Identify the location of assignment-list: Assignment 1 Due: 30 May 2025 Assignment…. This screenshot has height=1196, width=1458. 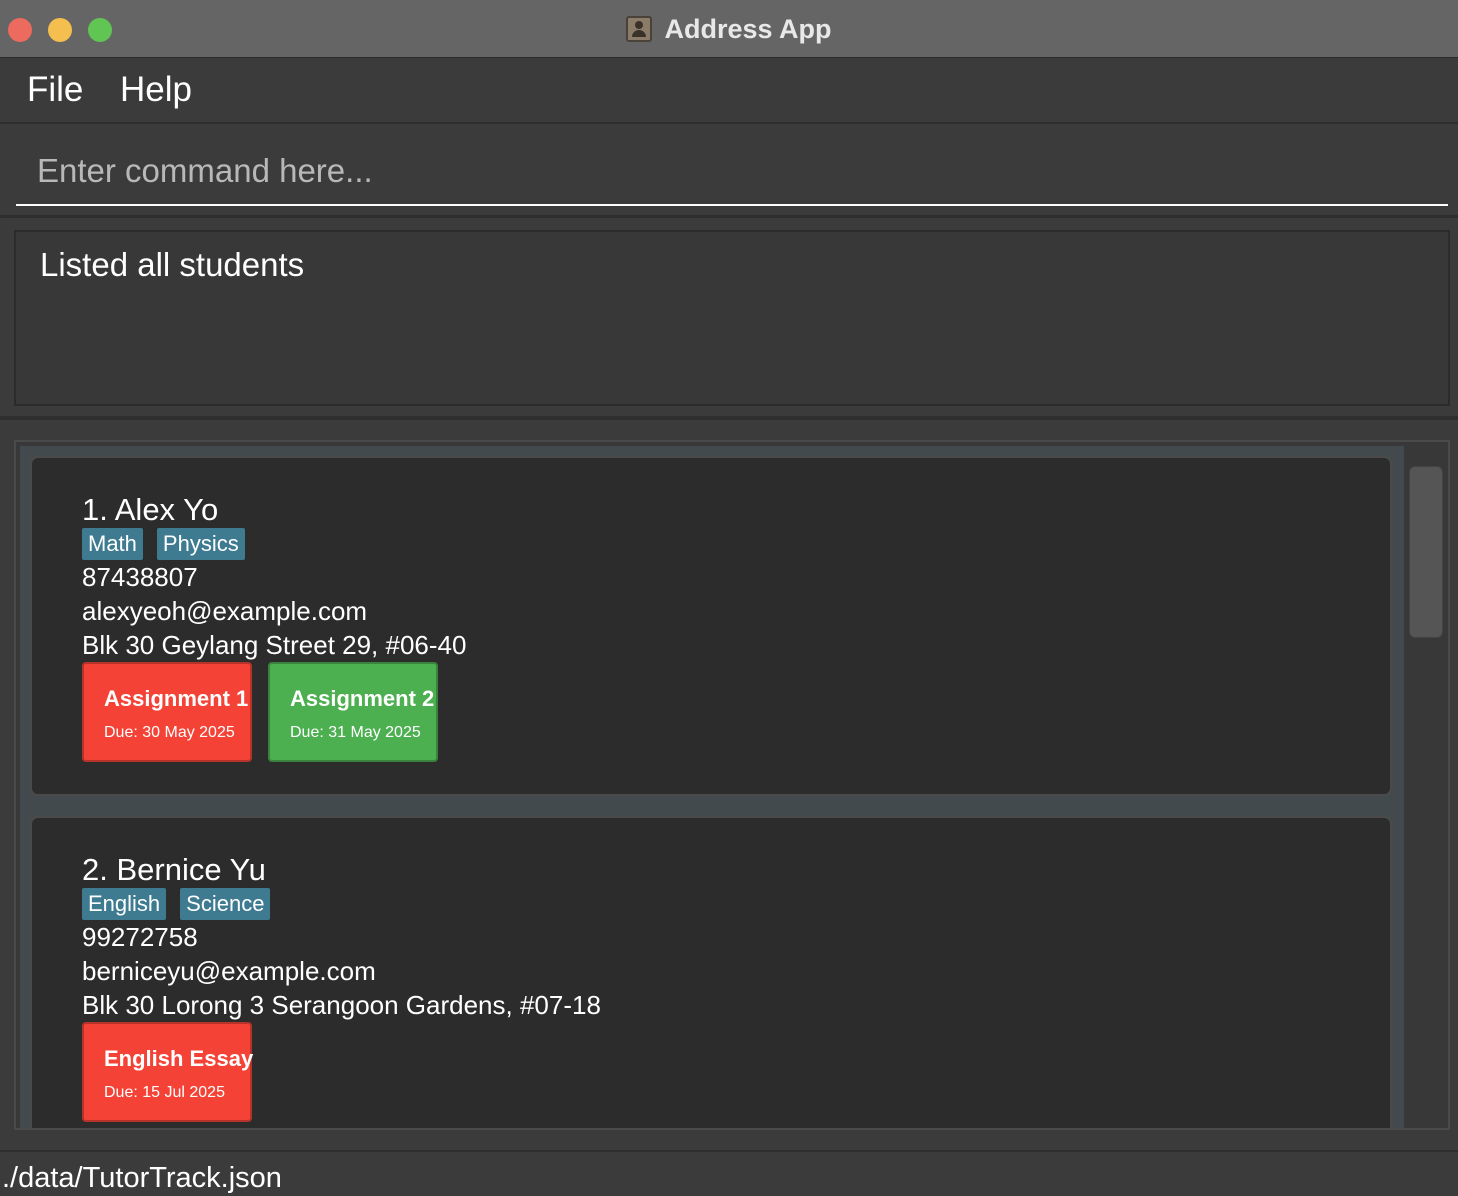
(260, 712).